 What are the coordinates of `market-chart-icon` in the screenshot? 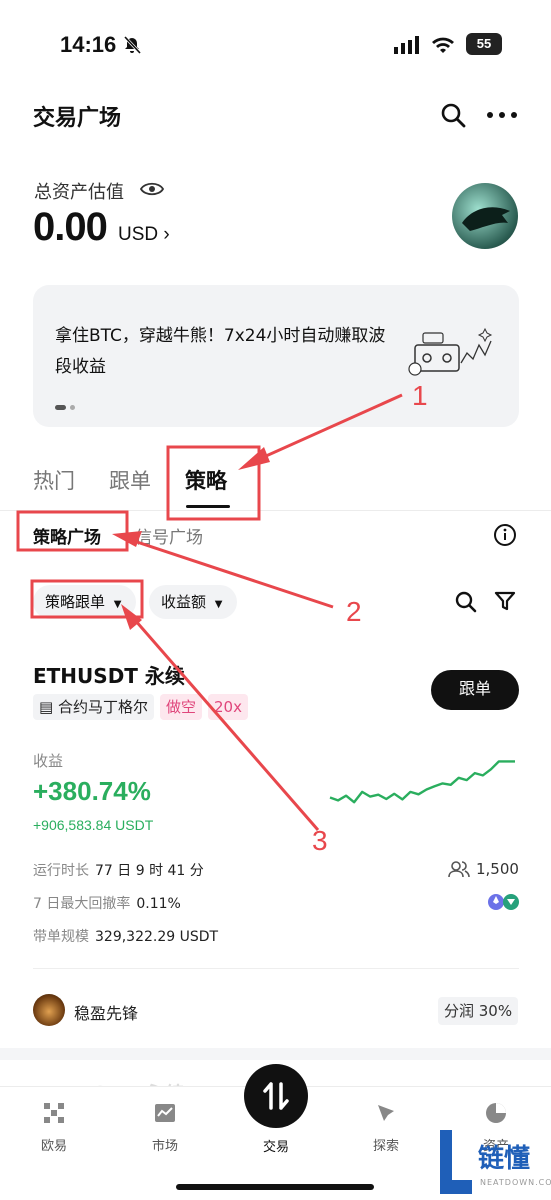 It's located at (165, 1113).